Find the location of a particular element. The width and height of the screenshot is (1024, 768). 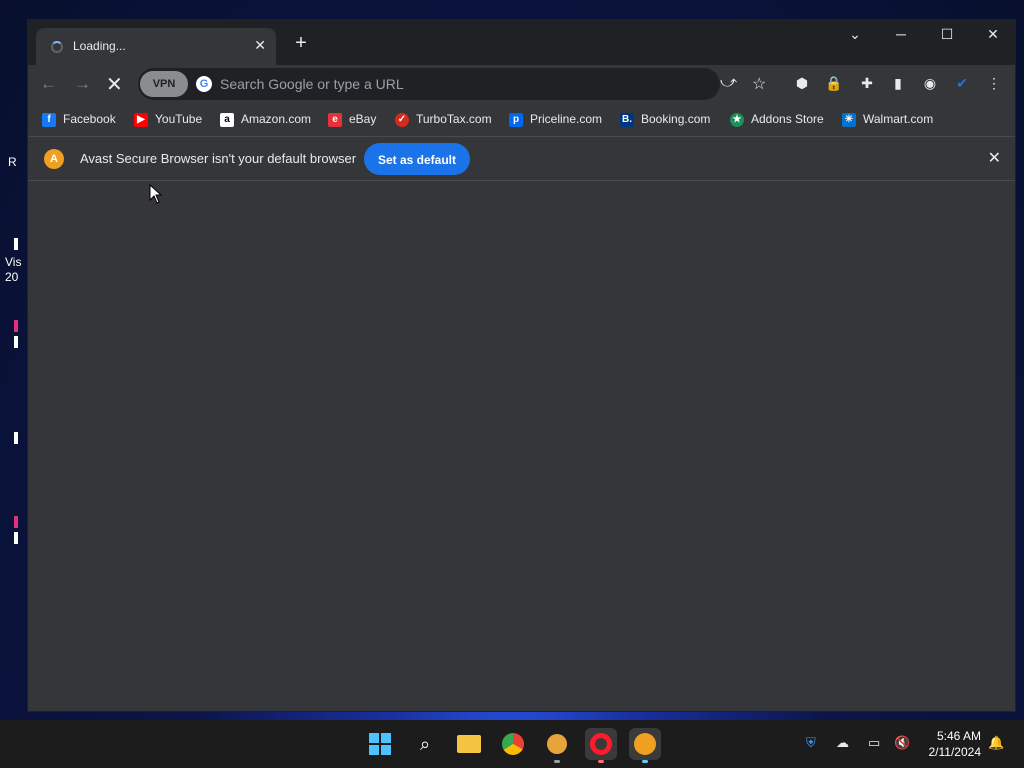

opera-icon is located at coordinates (601, 745).